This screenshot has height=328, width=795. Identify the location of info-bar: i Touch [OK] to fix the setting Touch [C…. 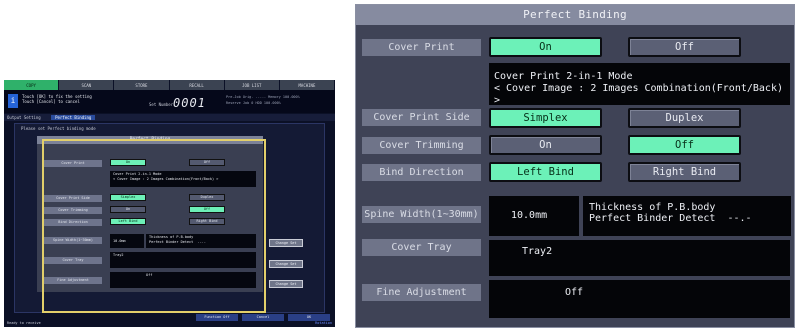
(169, 101).